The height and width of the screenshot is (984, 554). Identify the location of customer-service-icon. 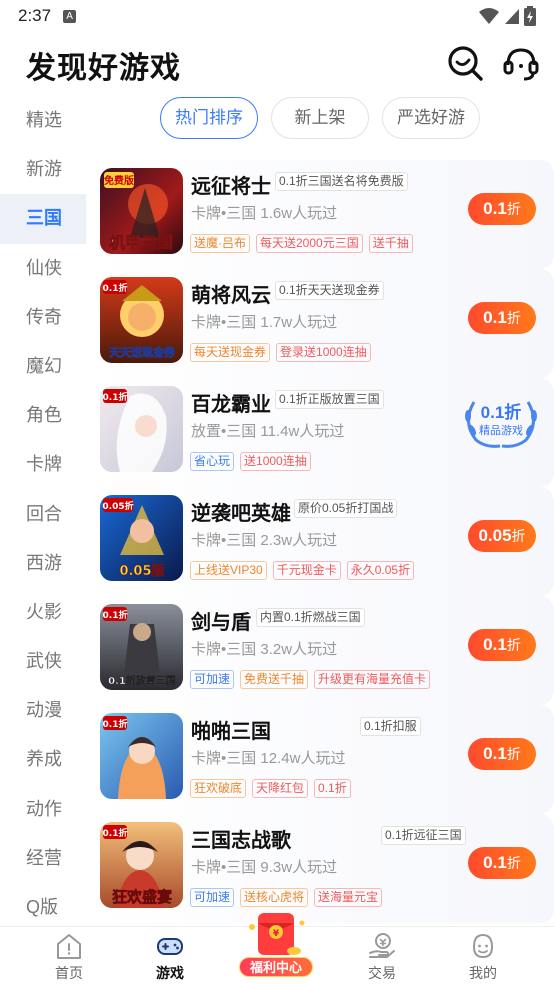
(521, 63).